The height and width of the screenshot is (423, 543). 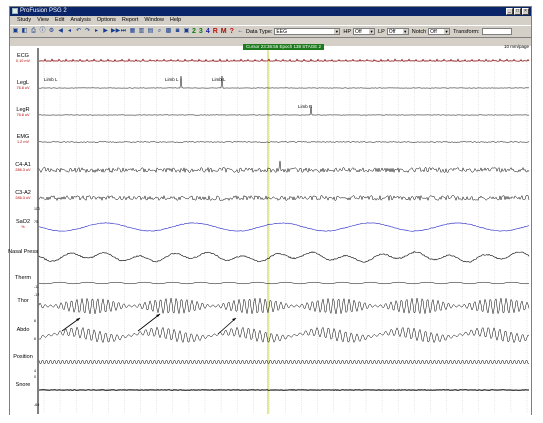 What do you see at coordinates (215, 31) in the screenshot?
I see `r-button: R` at bounding box center [215, 31].